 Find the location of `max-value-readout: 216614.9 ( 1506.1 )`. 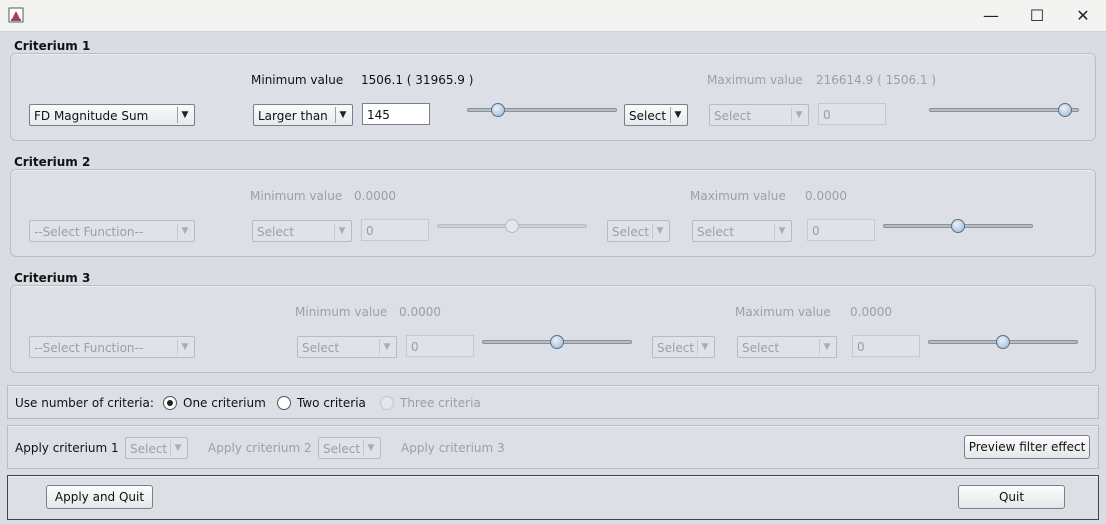

max-value-readout: 216614.9 ( 1506.1 ) is located at coordinates (876, 80).